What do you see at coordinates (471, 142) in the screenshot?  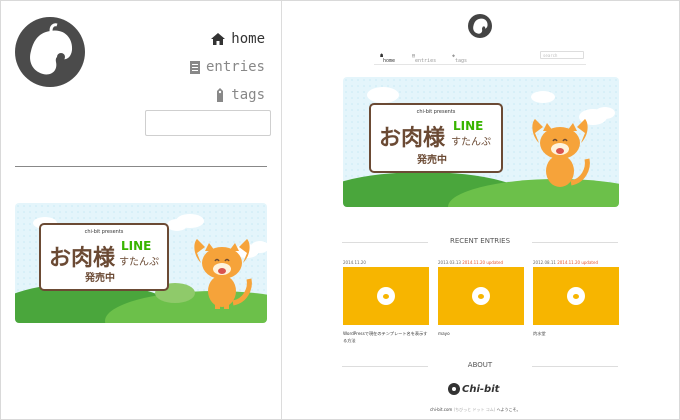 I see `preview-banner-subtitle: すたんぷ` at bounding box center [471, 142].